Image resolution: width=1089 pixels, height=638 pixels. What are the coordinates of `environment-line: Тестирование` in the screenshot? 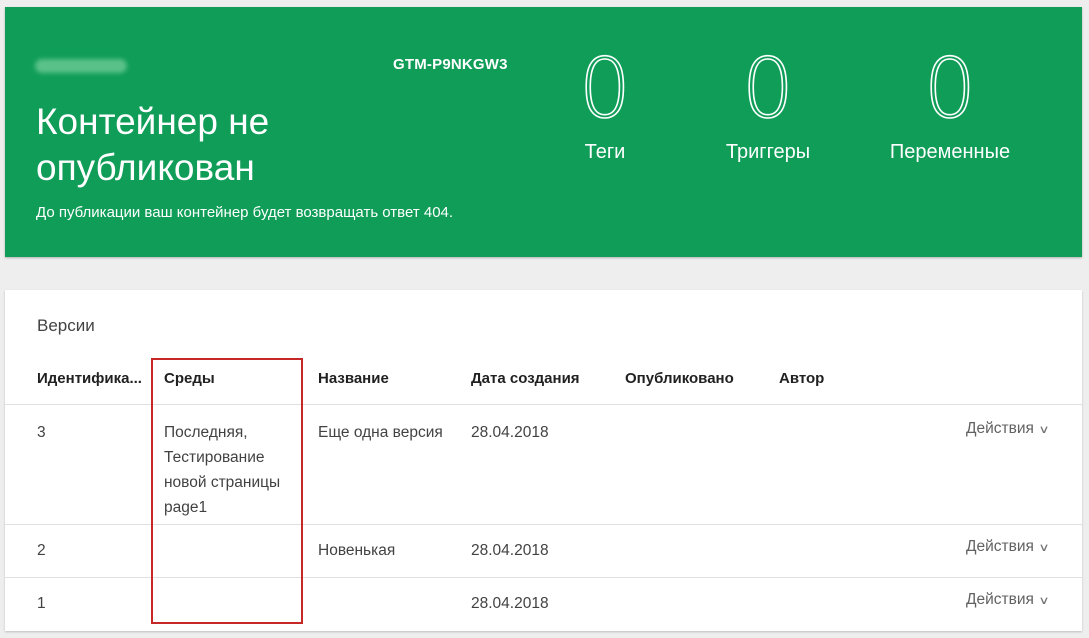 It's located at (214, 457).